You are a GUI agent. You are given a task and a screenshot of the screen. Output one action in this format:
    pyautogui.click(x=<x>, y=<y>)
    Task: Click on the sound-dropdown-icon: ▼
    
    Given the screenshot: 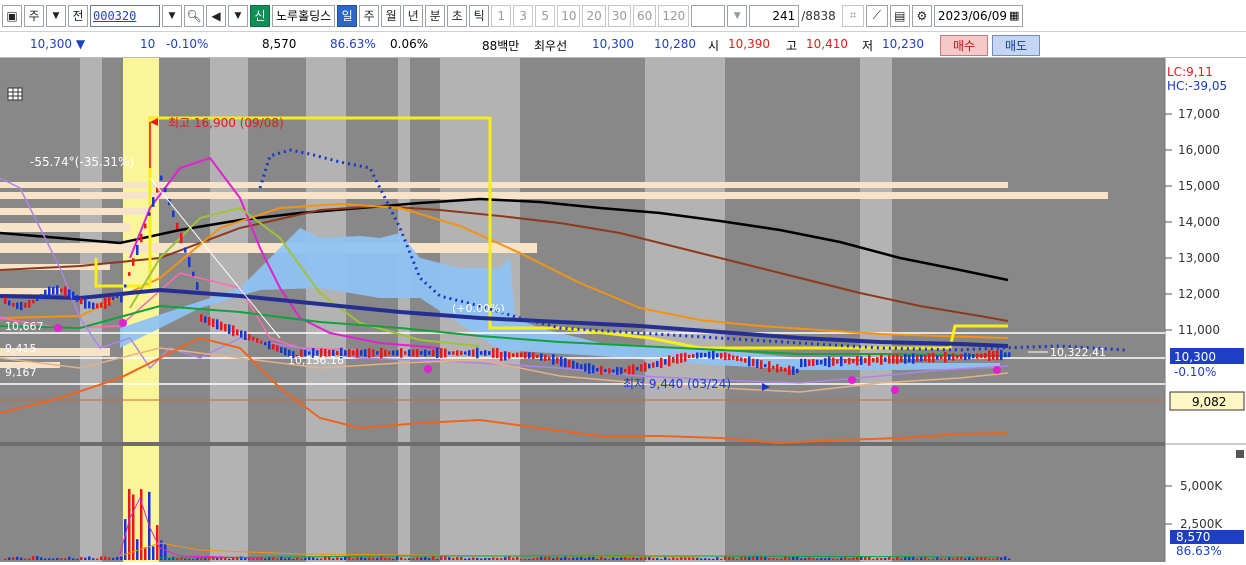 What is the action you would take?
    pyautogui.click(x=238, y=15)
    